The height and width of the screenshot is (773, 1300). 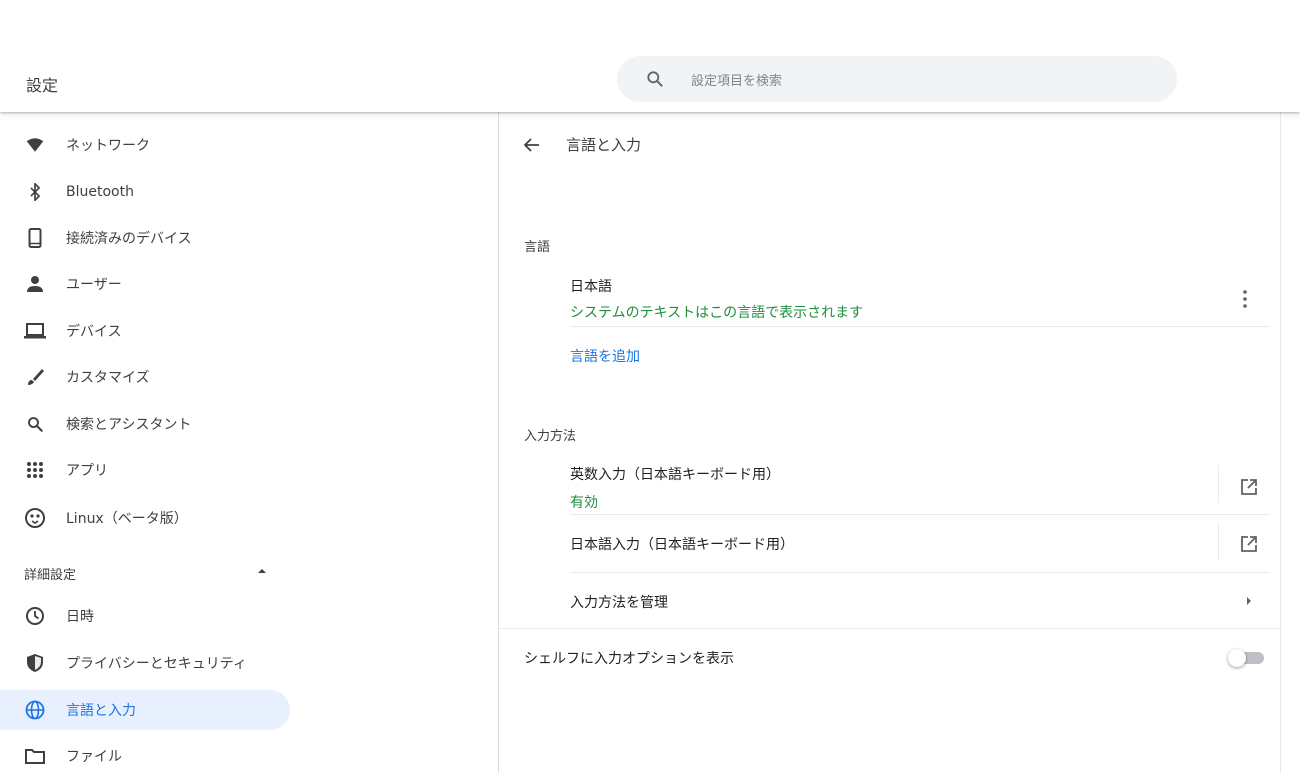 I want to click on sidebar-item-personalization: カスタマイズ, so click(x=145, y=377).